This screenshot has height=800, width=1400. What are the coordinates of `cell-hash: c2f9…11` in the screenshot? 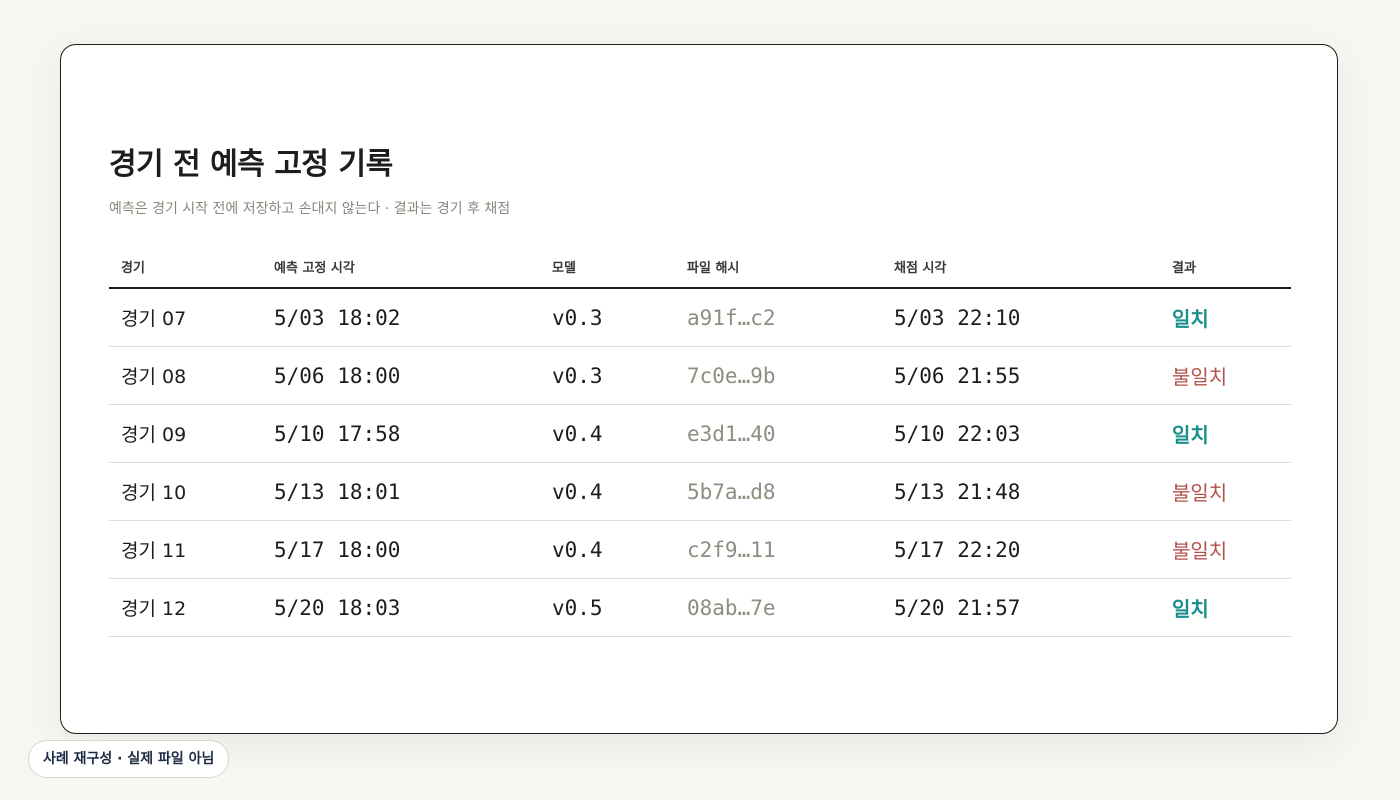 It's located at (778, 549).